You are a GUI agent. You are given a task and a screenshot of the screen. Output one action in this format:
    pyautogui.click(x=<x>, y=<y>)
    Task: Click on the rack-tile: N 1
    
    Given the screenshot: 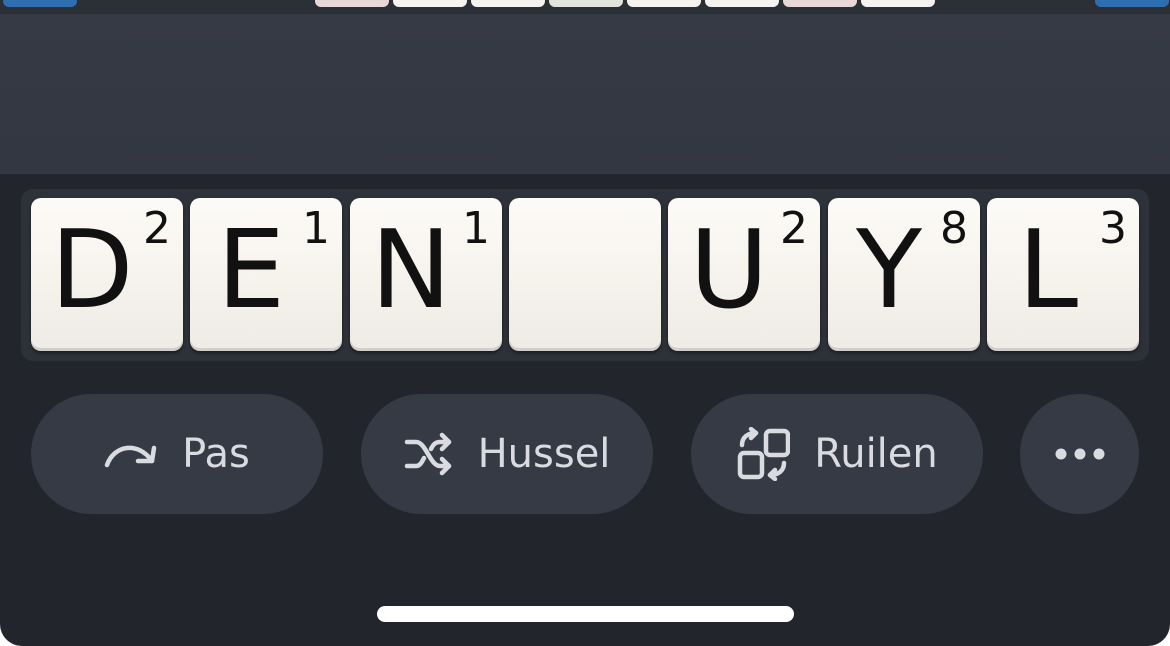 What is the action you would take?
    pyautogui.click(x=426, y=274)
    